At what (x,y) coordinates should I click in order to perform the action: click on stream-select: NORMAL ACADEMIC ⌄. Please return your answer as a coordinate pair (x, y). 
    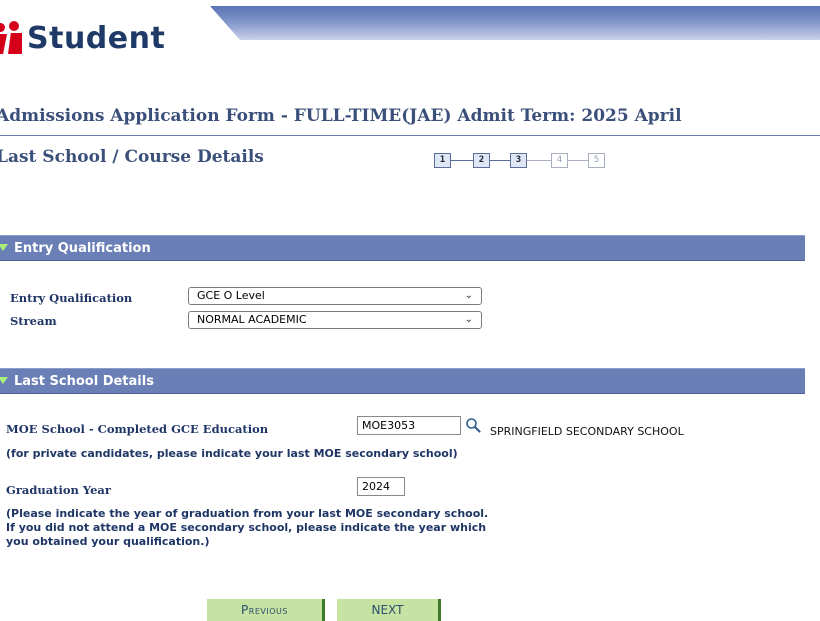
    Looking at the image, I should click on (335, 320).